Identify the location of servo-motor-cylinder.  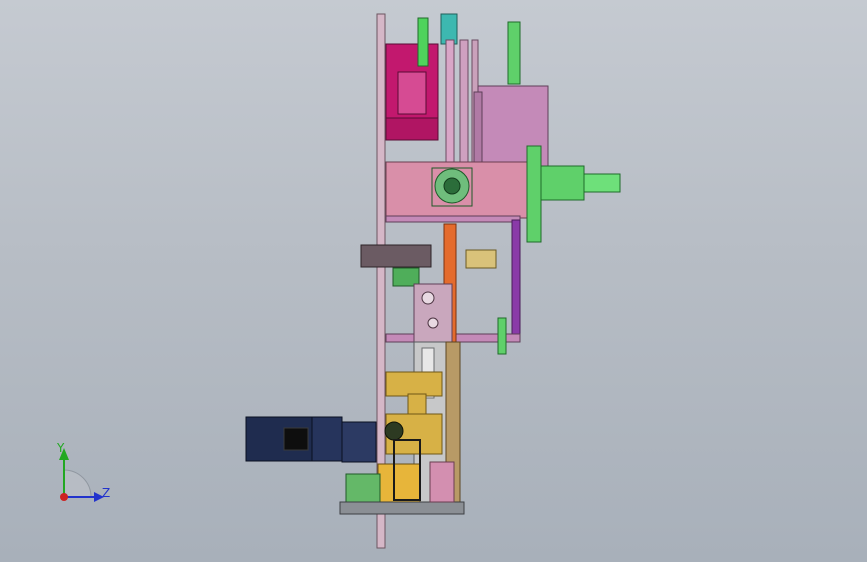
(534, 194).